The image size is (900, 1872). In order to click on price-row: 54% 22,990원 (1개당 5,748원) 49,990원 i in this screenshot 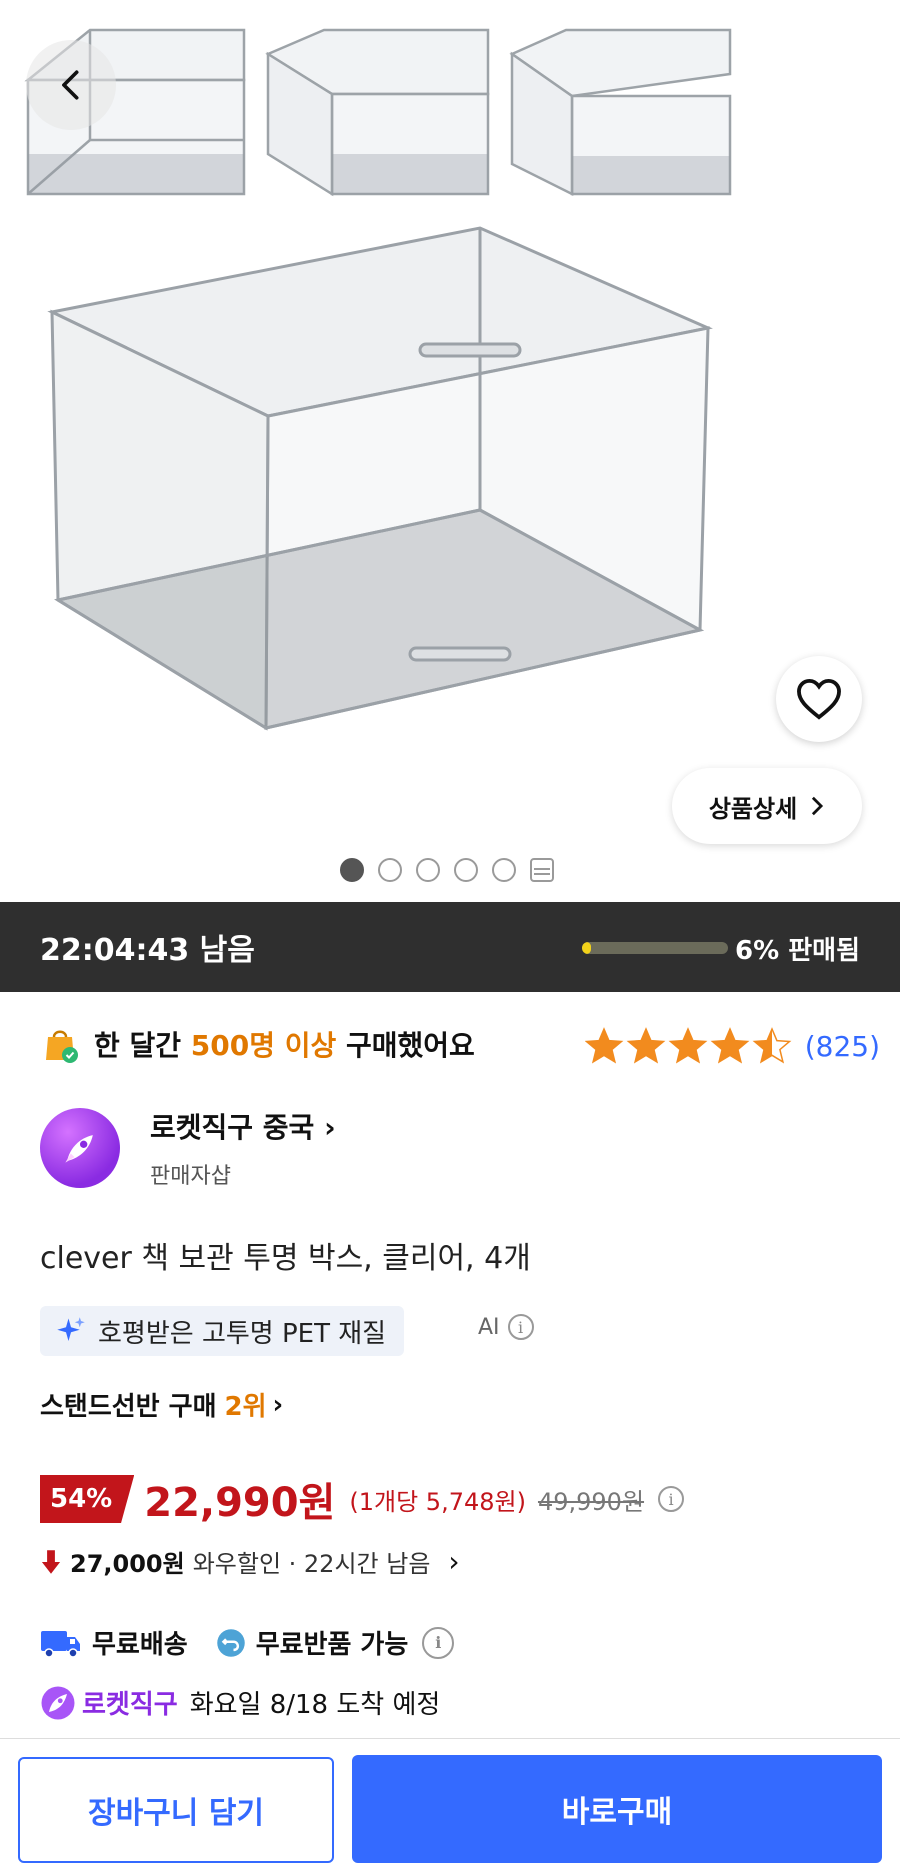, I will do `click(362, 1499)`.